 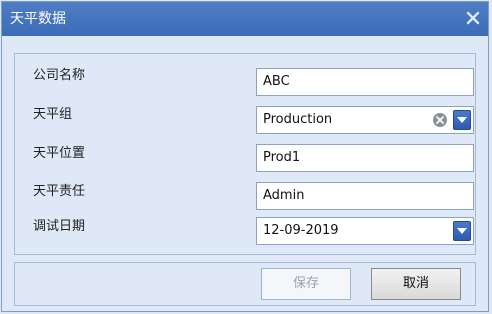 I want to click on responsible-field: Admin, so click(x=365, y=196).